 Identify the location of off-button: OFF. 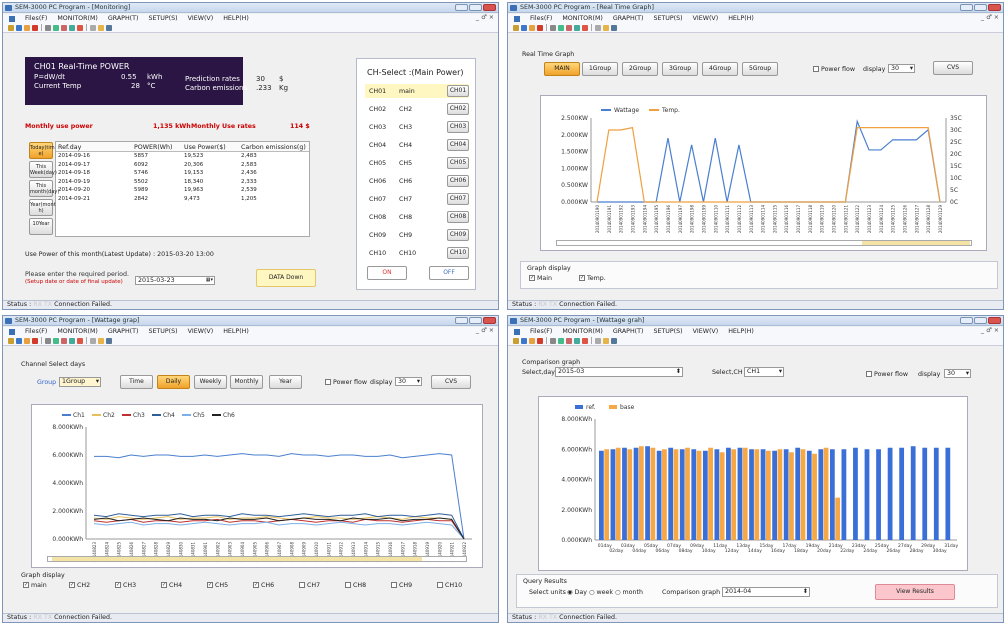
(449, 273).